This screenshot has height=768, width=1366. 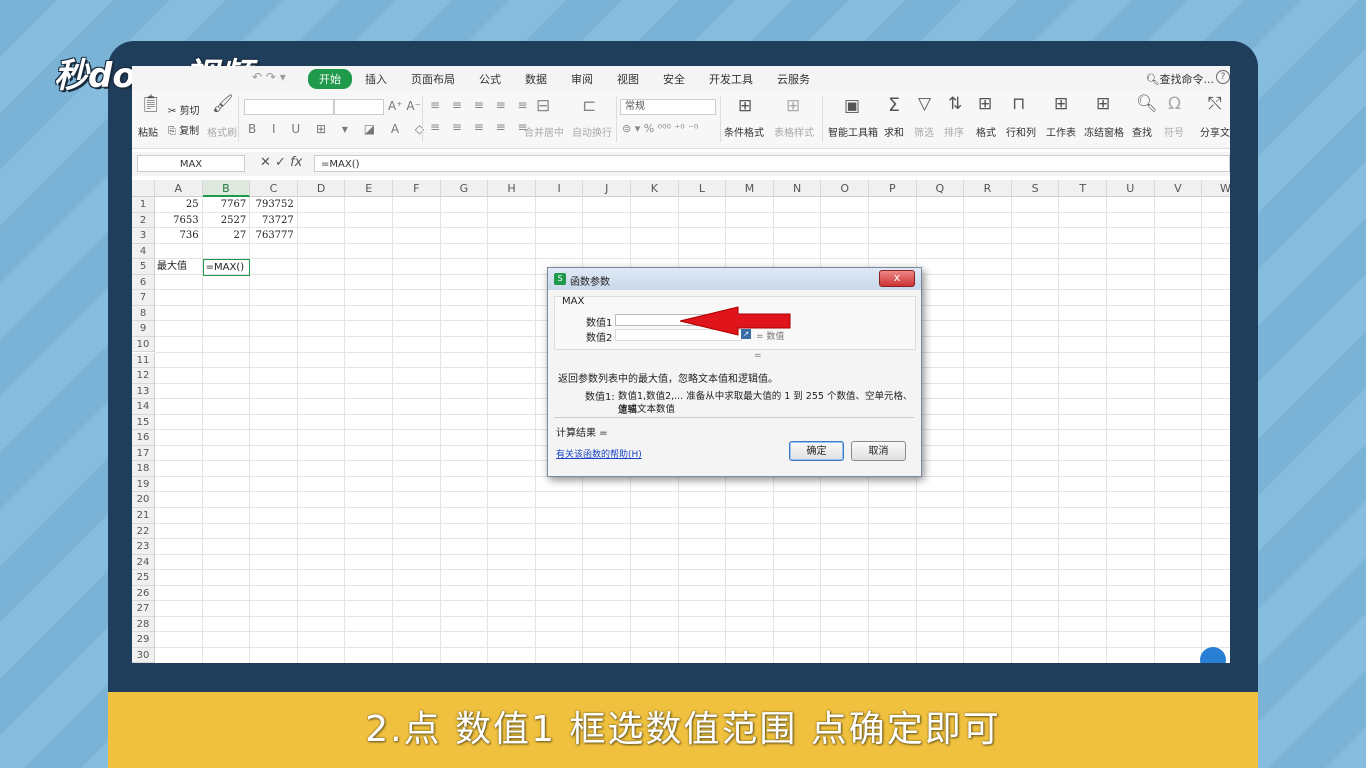 What do you see at coordinates (589, 106) in the screenshot?
I see `wrap-text-icon: ⊏` at bounding box center [589, 106].